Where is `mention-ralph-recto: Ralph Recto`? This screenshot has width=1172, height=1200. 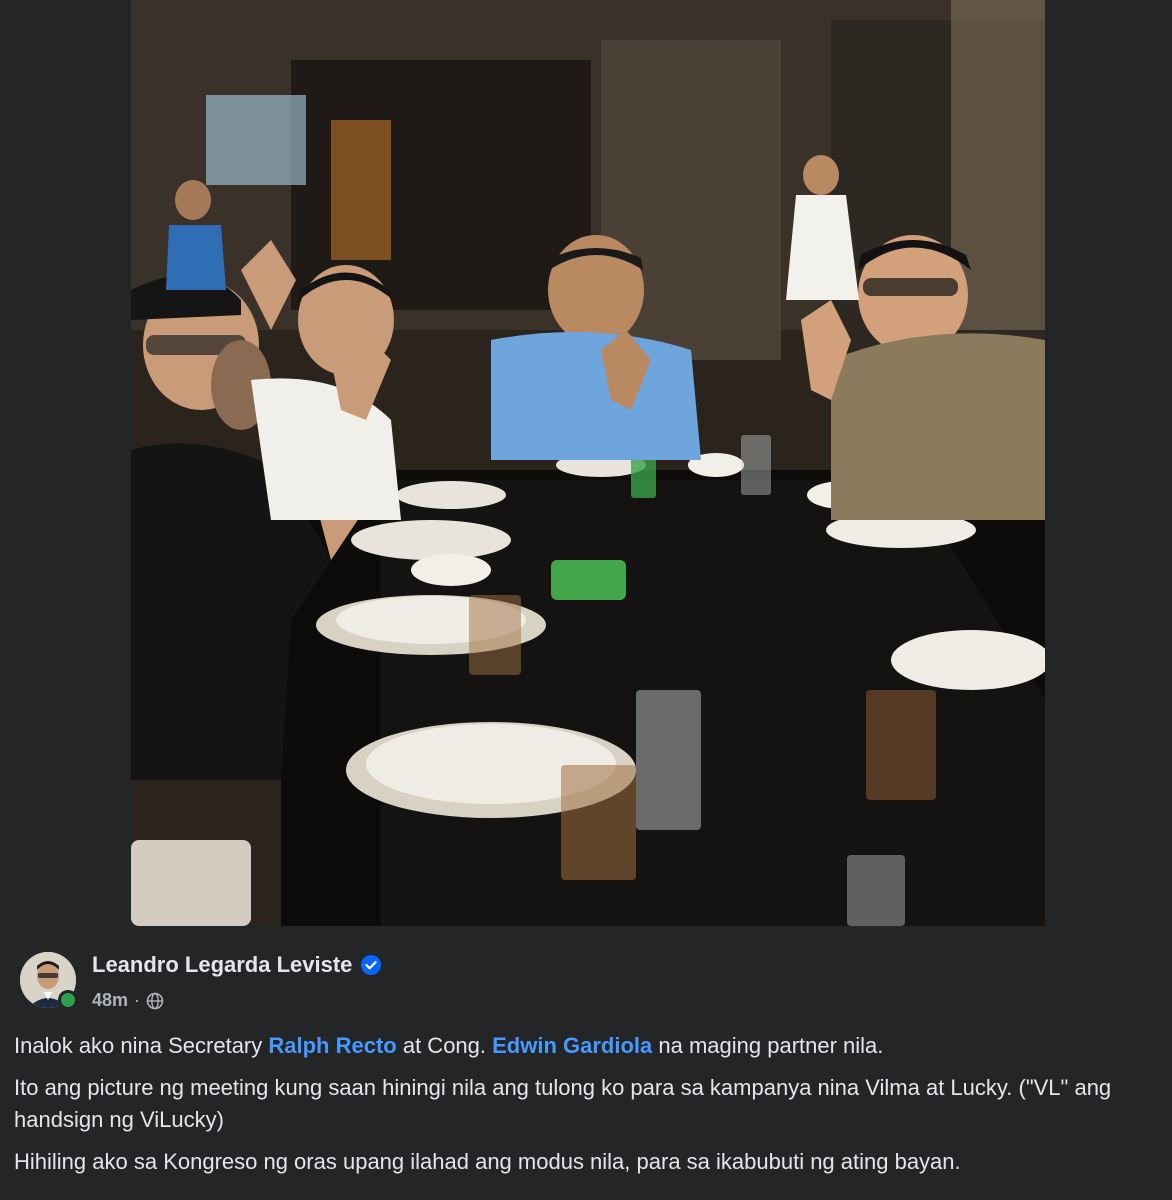
mention-ralph-recto: Ralph Recto is located at coordinates (332, 1045).